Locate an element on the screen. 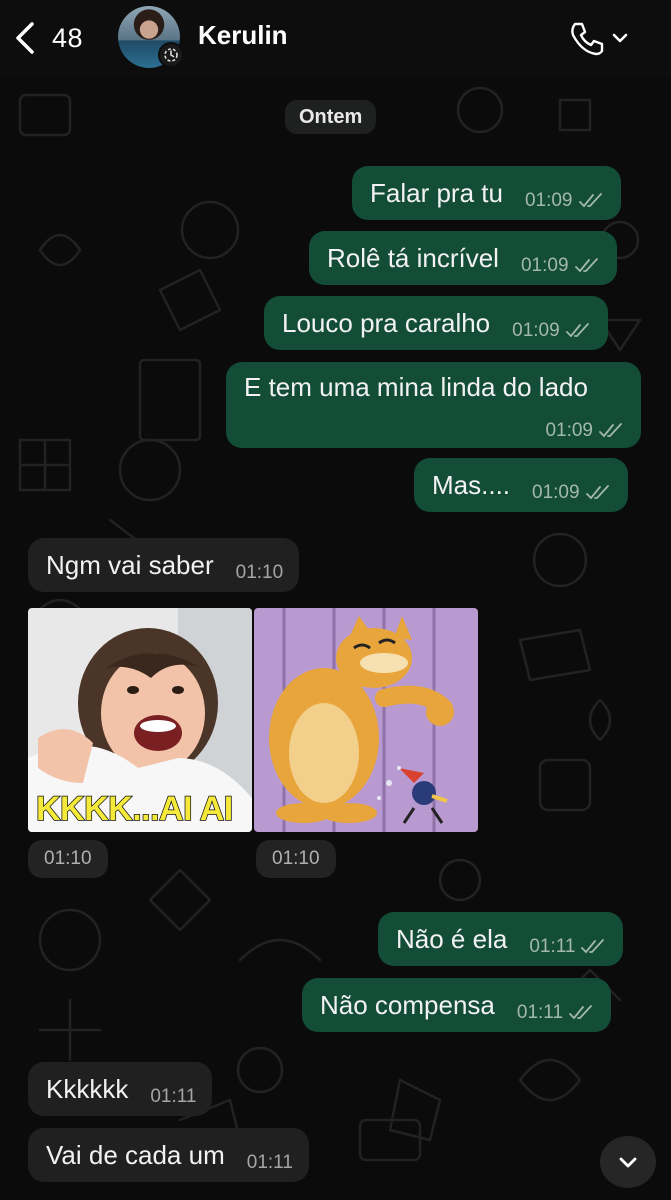 This screenshot has height=1200, width=671. scroll-down-button is located at coordinates (628, 1162).